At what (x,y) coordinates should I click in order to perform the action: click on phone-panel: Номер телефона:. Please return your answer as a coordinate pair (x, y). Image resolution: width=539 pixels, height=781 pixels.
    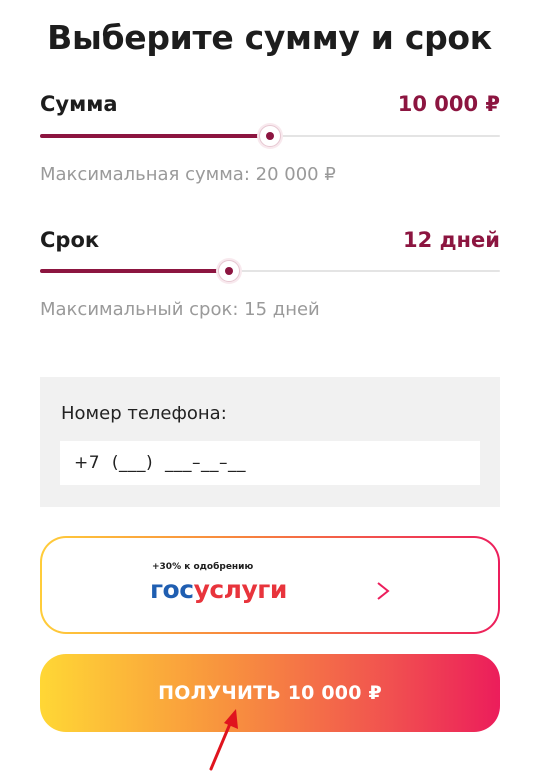
    Looking at the image, I should click on (270, 442).